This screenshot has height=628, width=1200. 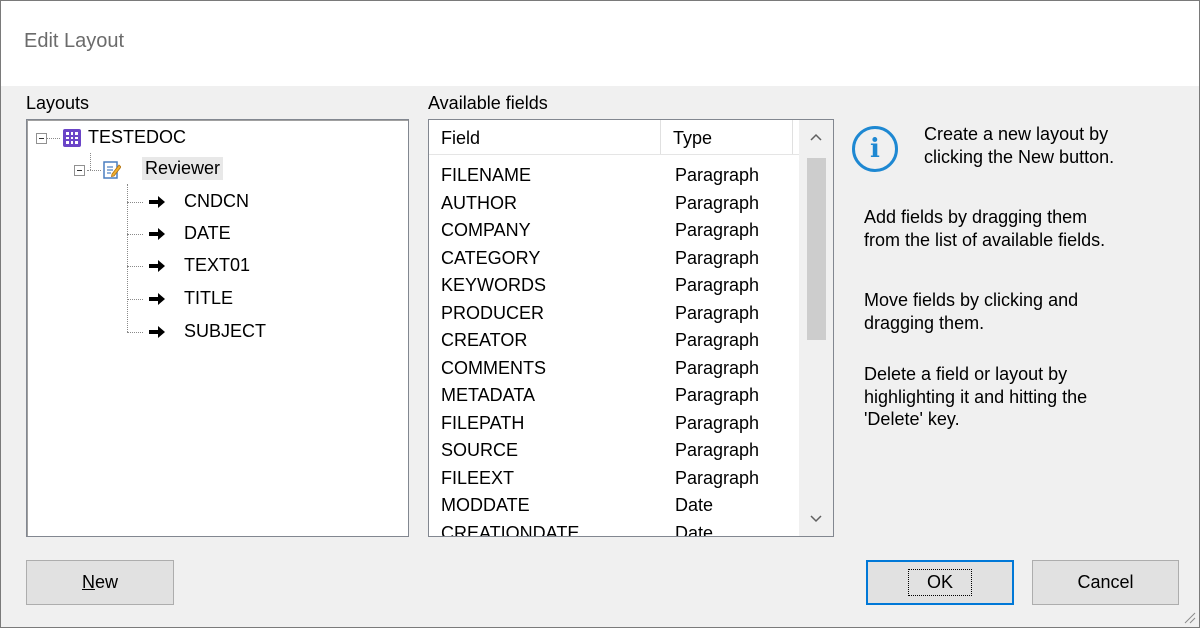 I want to click on field-name-cell: CREATOR, so click(x=484, y=340).